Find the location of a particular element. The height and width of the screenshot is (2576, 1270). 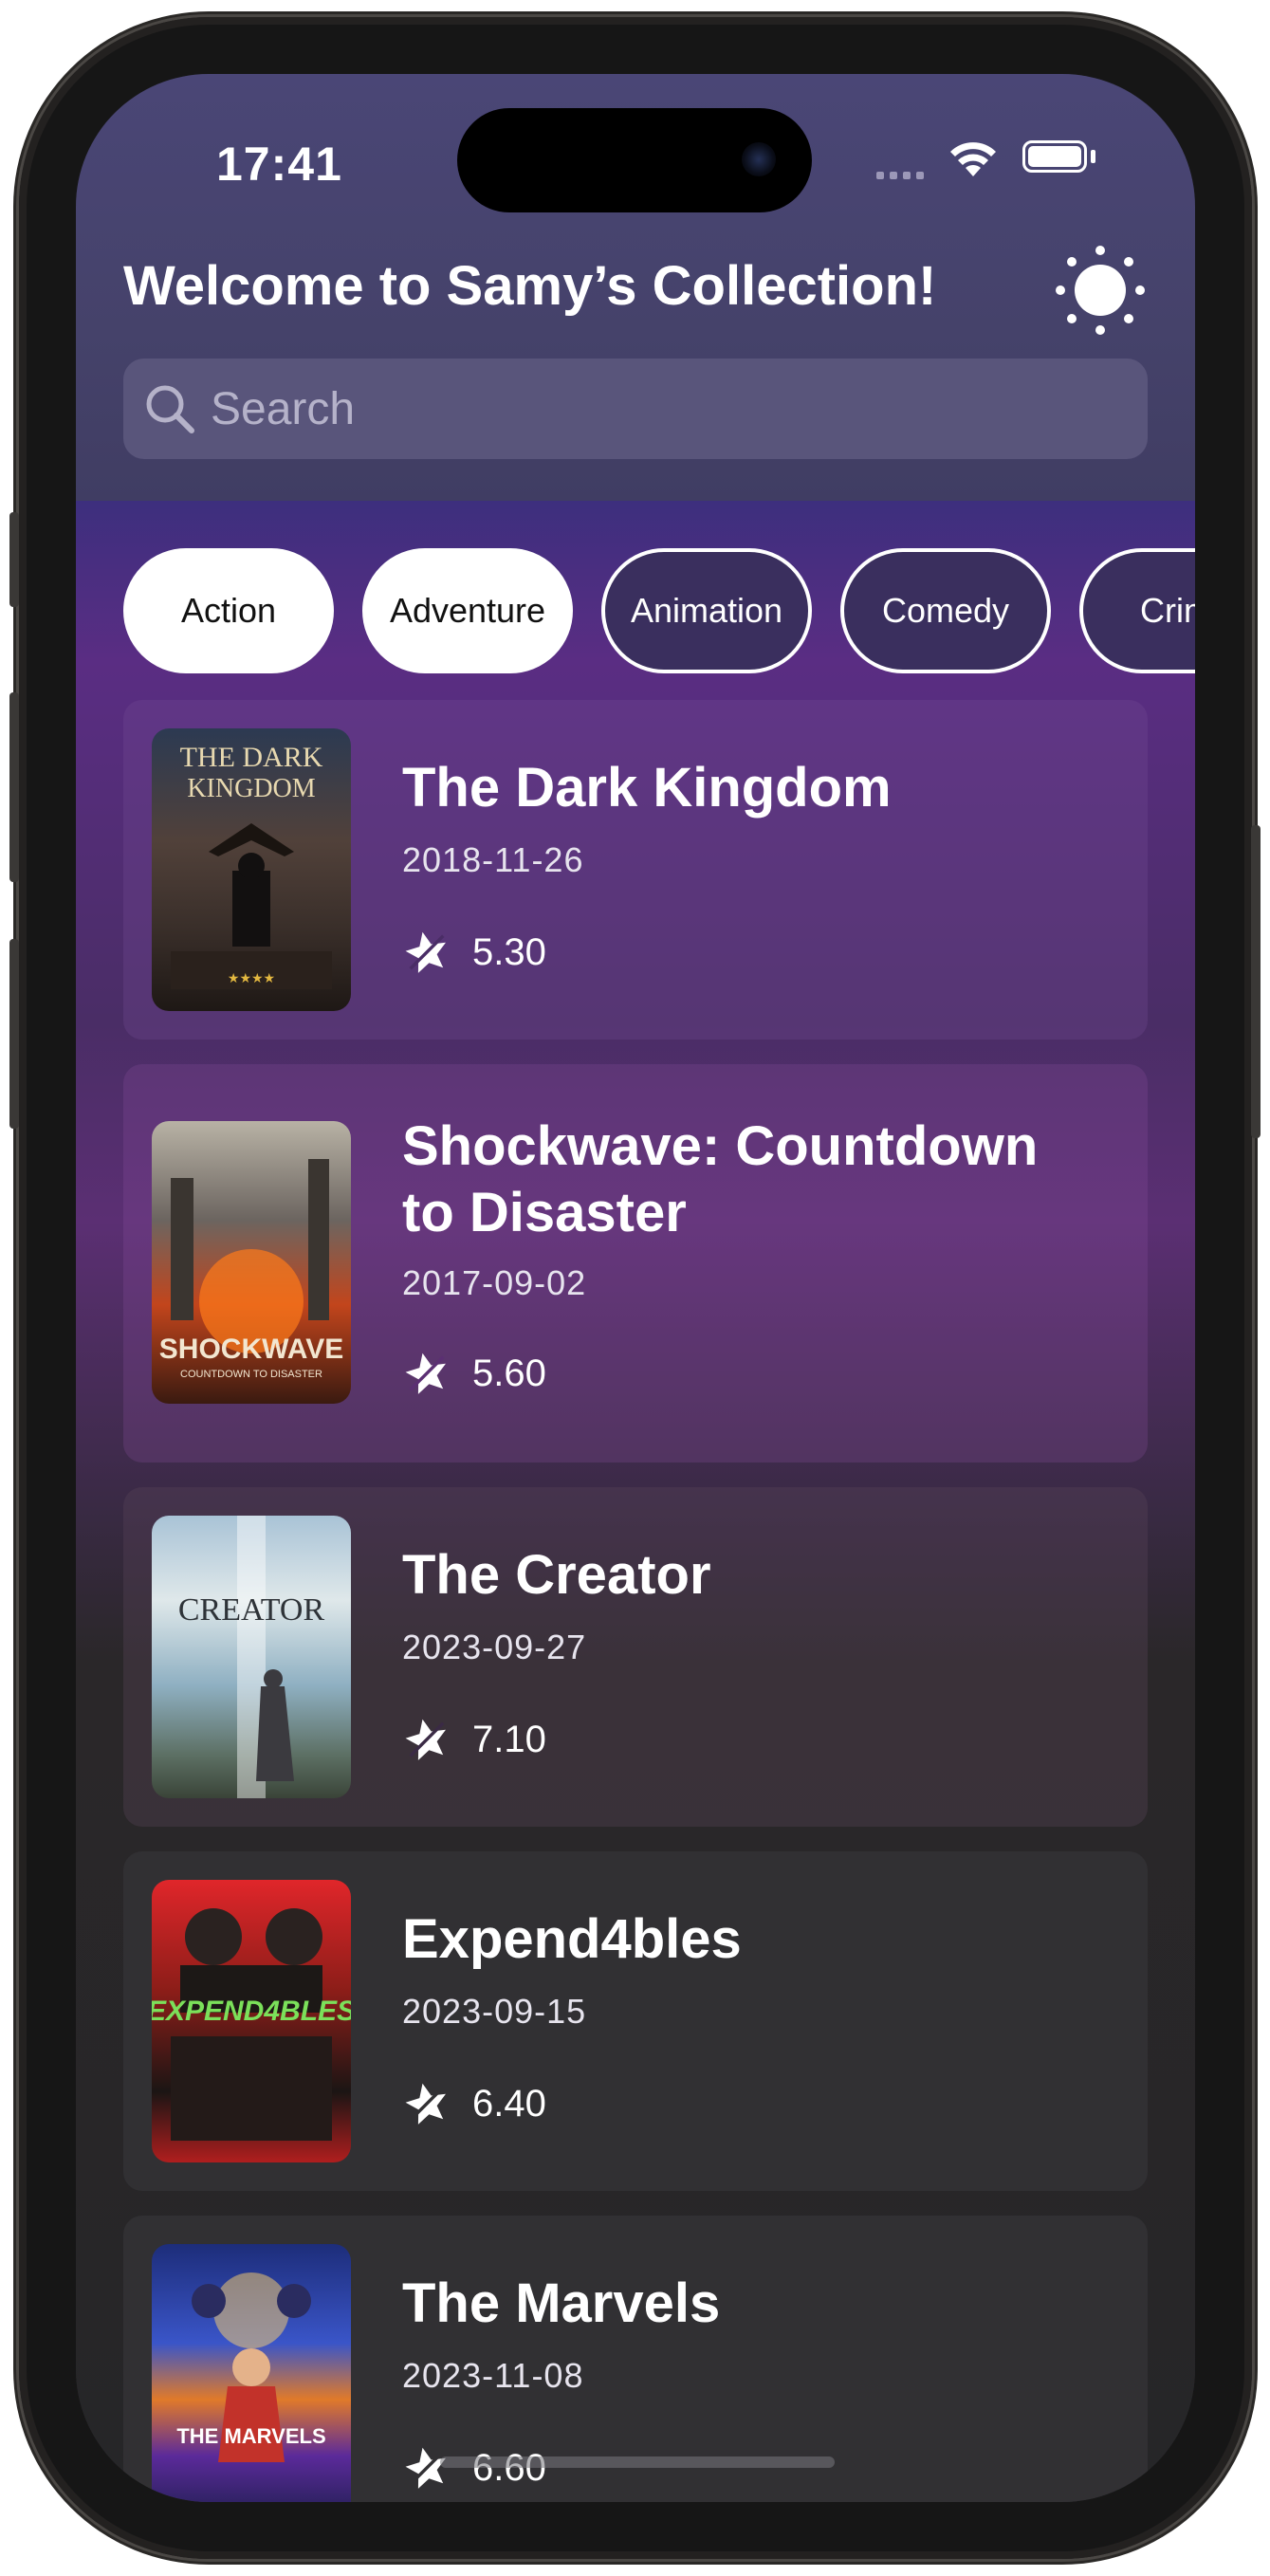

movie-rating: 5.60 is located at coordinates (474, 1373).